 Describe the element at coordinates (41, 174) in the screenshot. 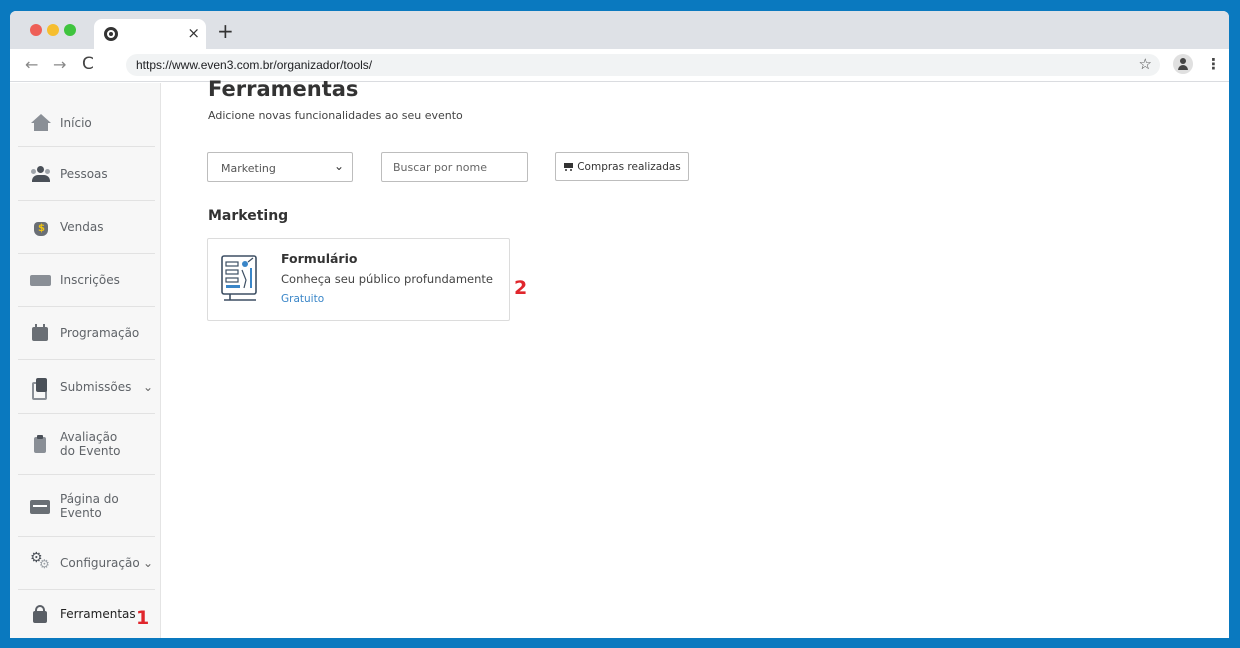

I see `people-icon` at that location.